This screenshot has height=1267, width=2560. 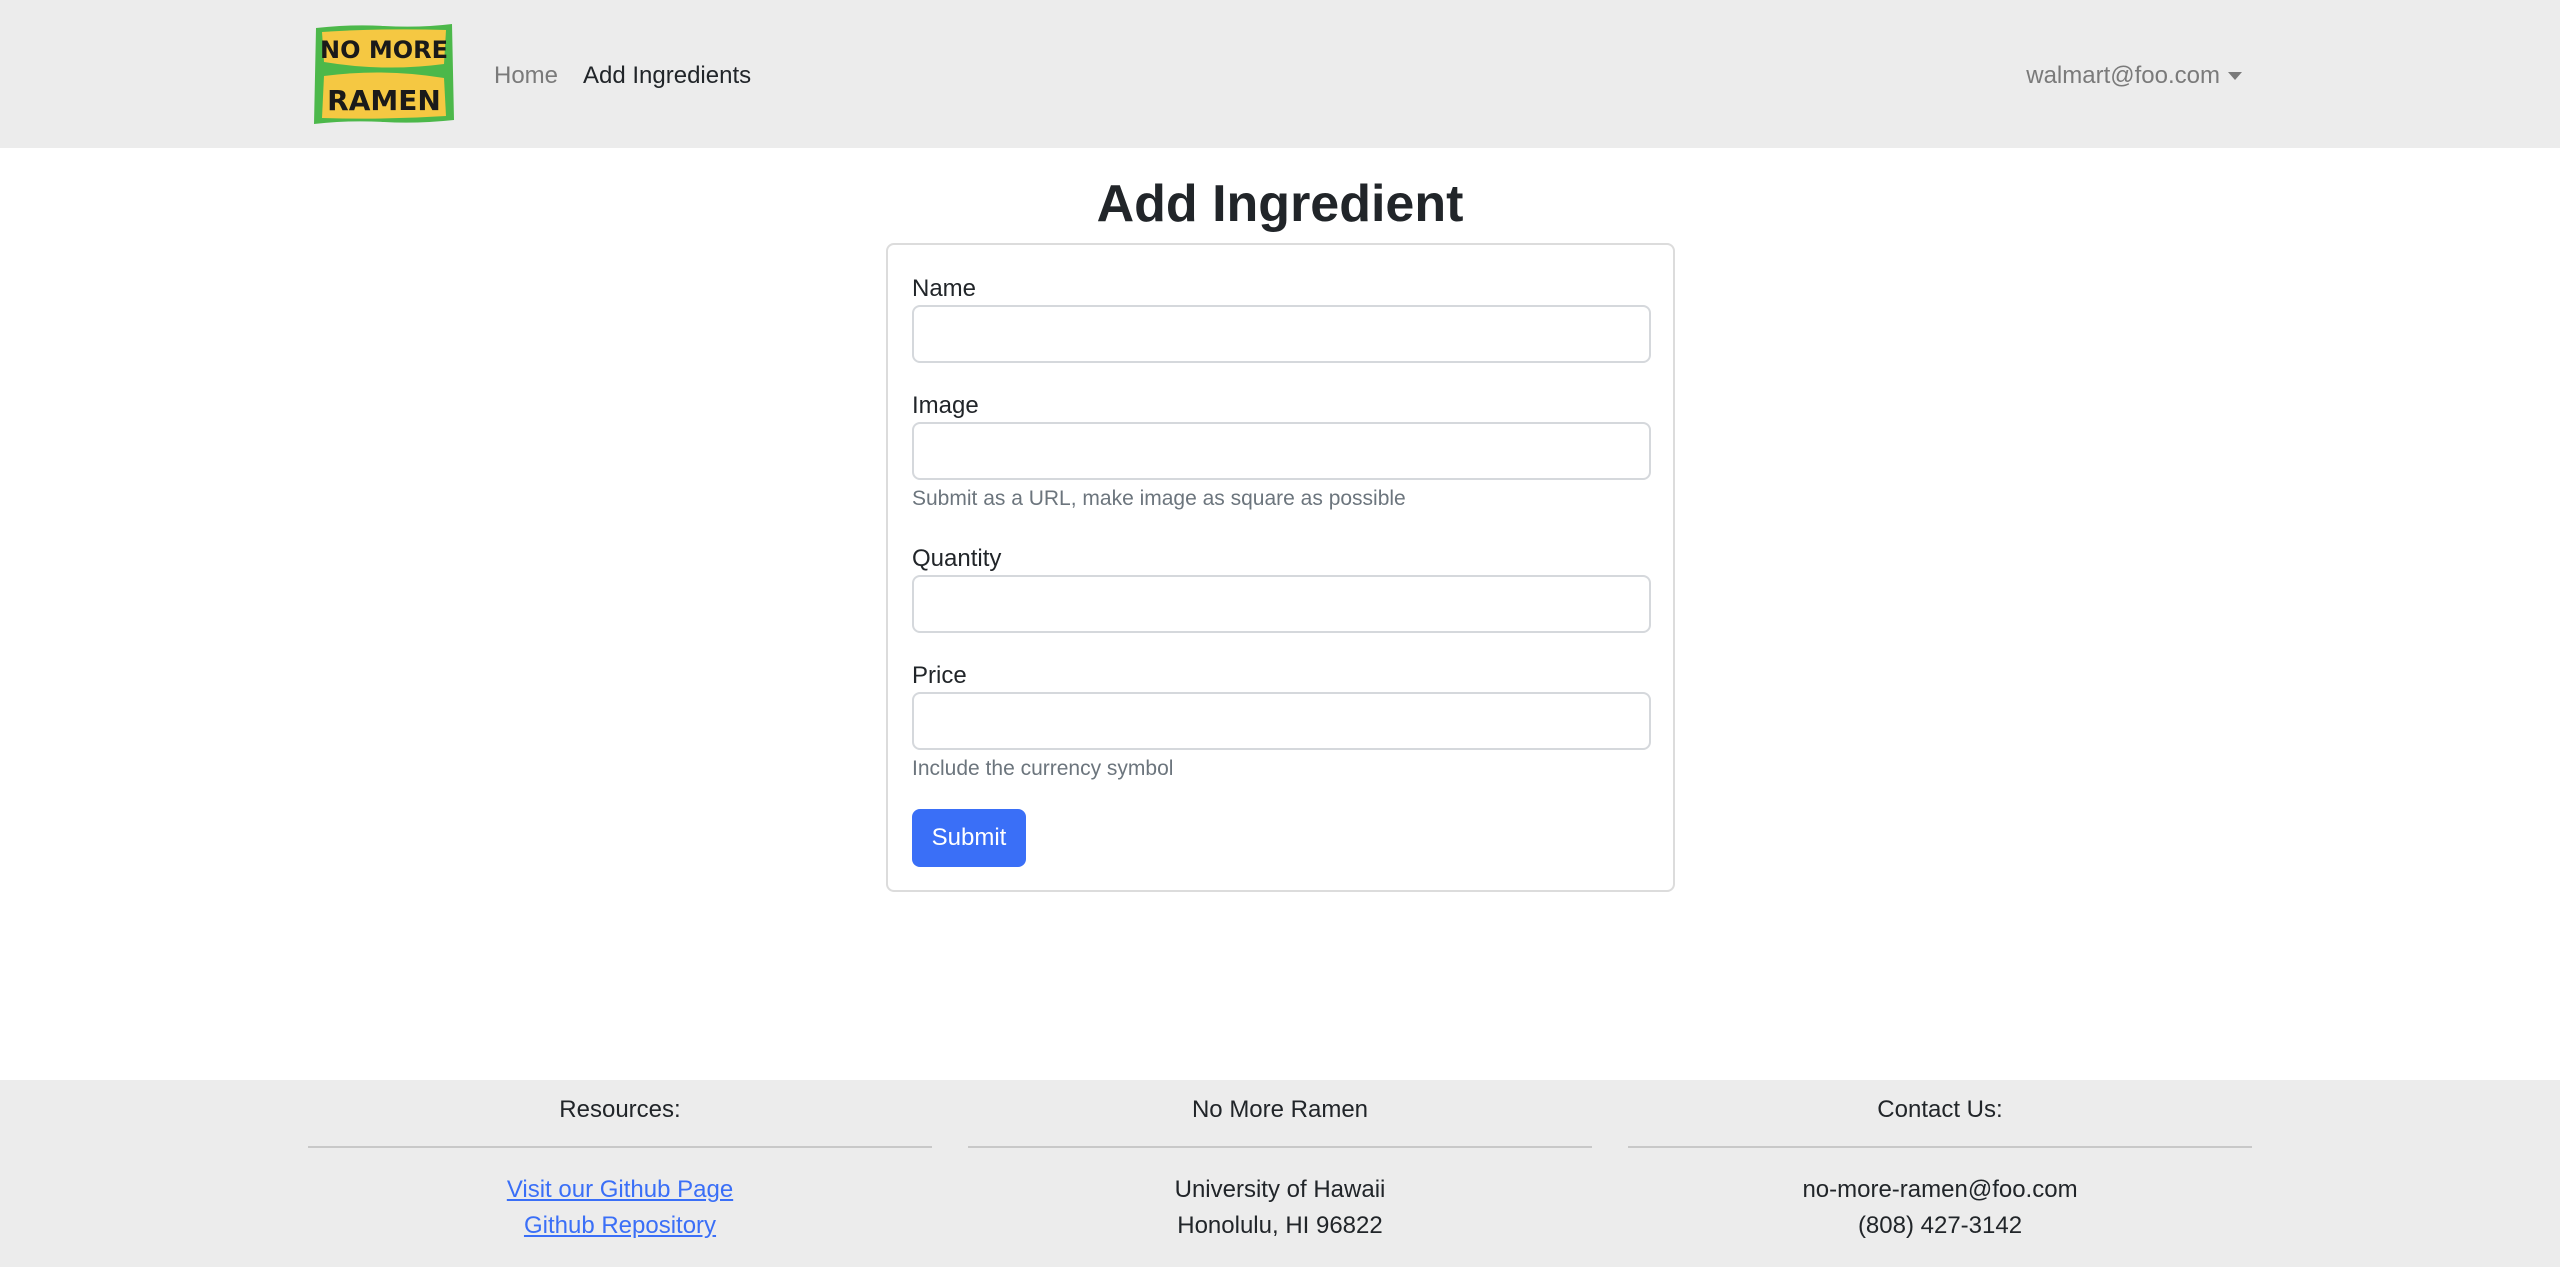 I want to click on quantity-input, so click(x=1281, y=604).